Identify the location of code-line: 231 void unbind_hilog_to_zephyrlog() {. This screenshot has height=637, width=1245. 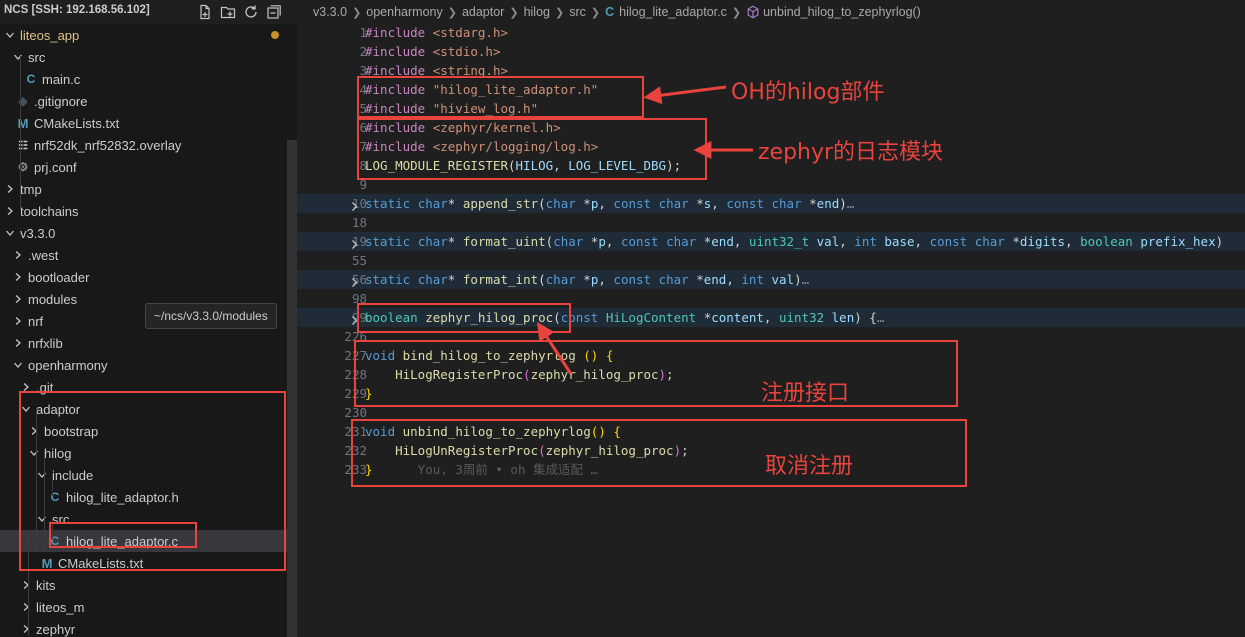
(771, 431).